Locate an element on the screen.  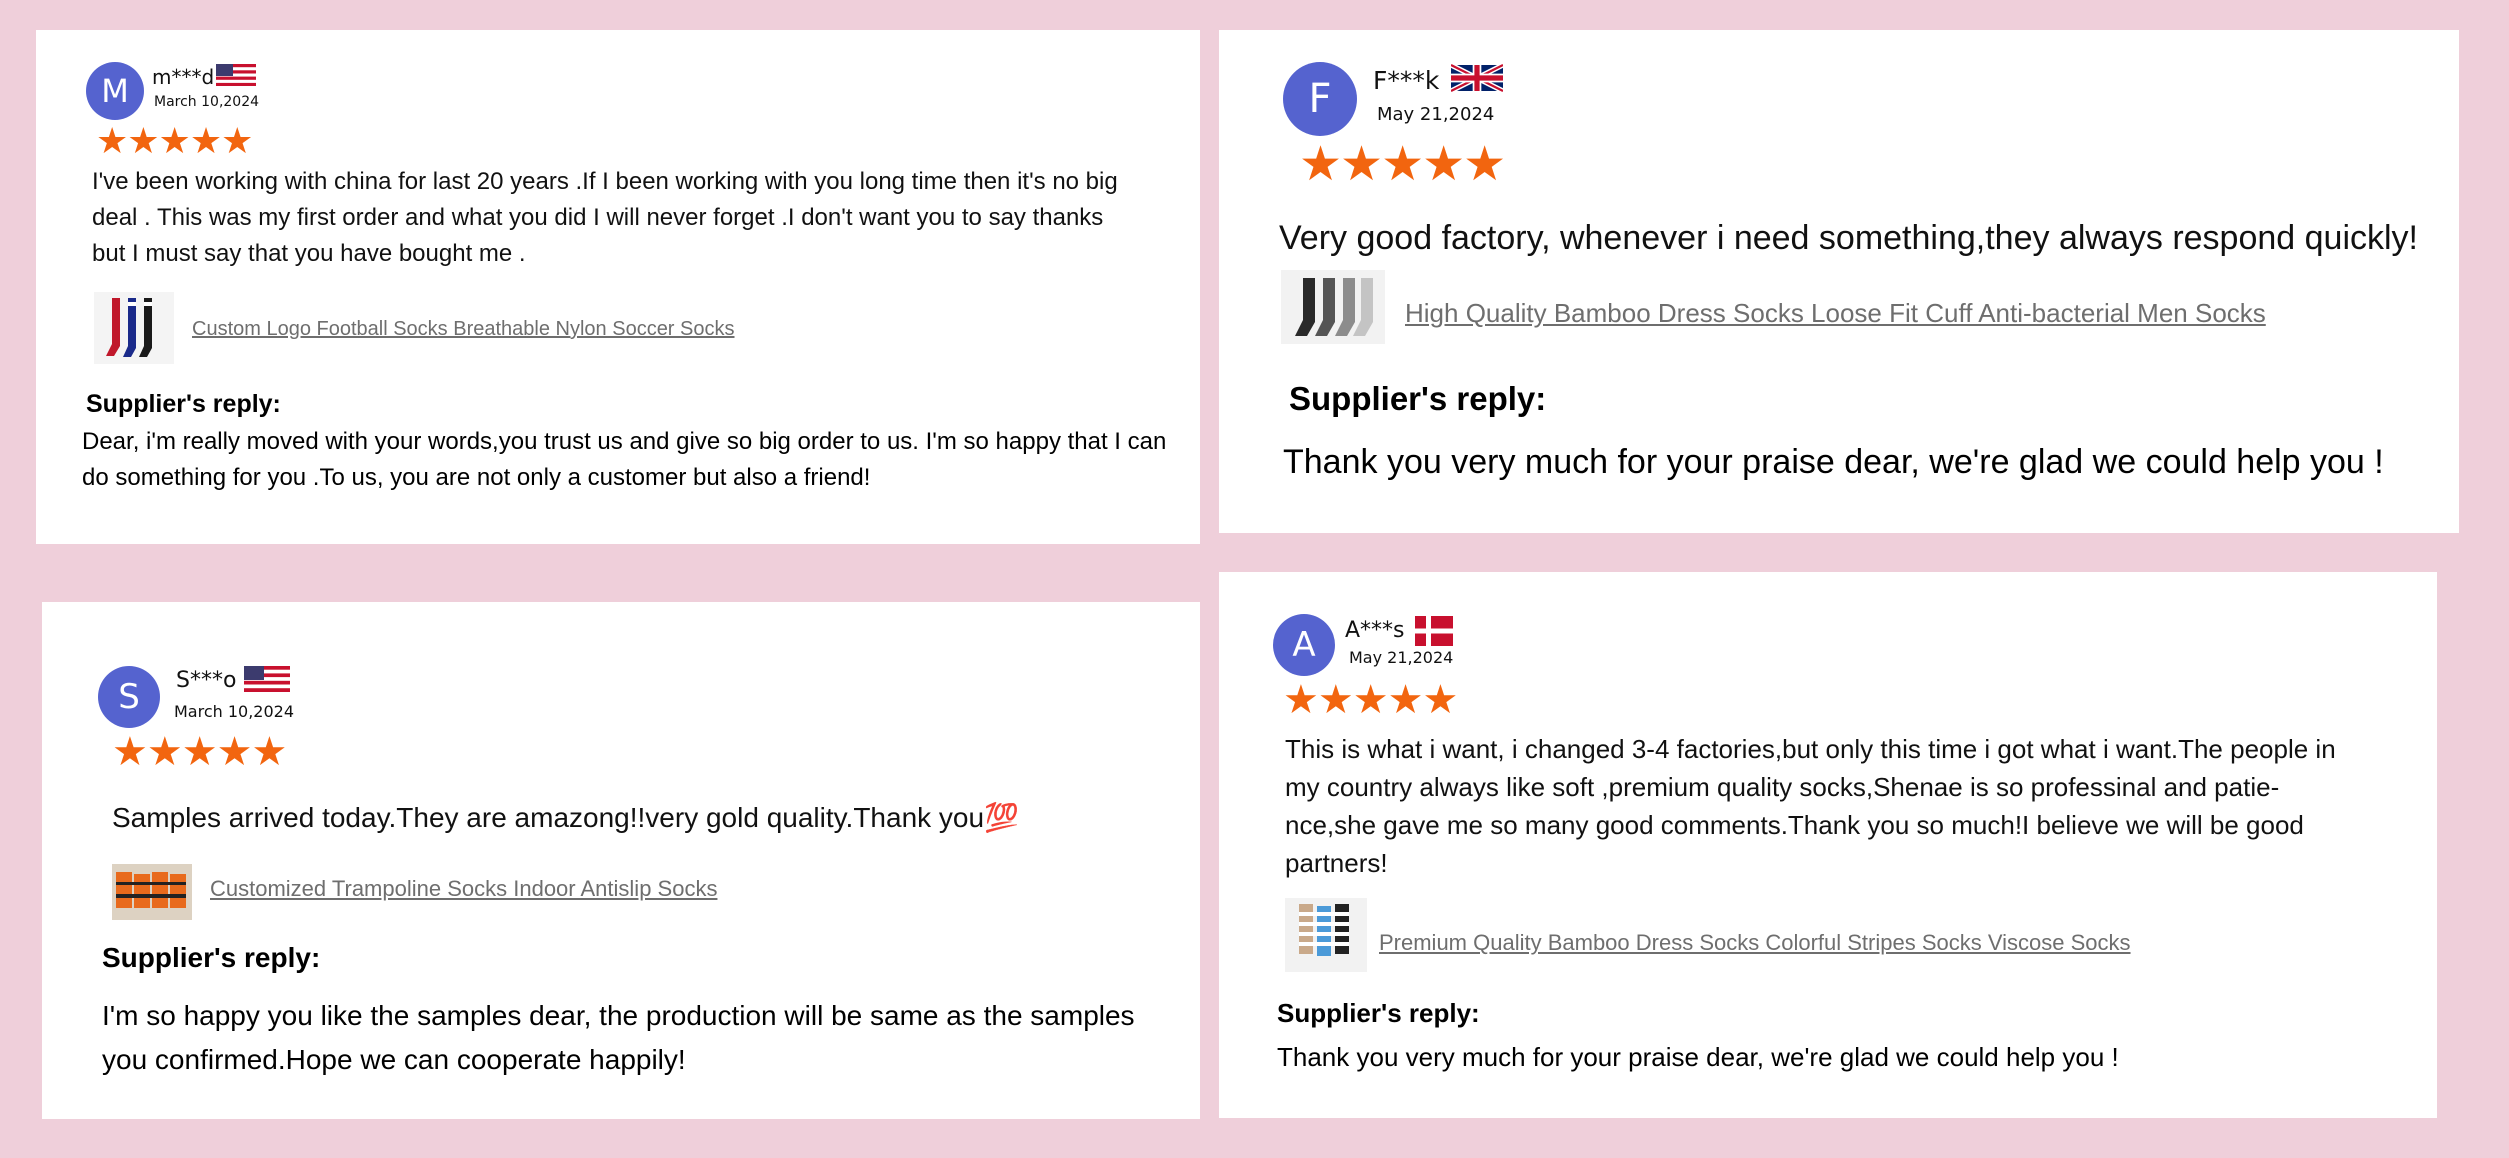
uk-flag-icon is located at coordinates (1477, 78).